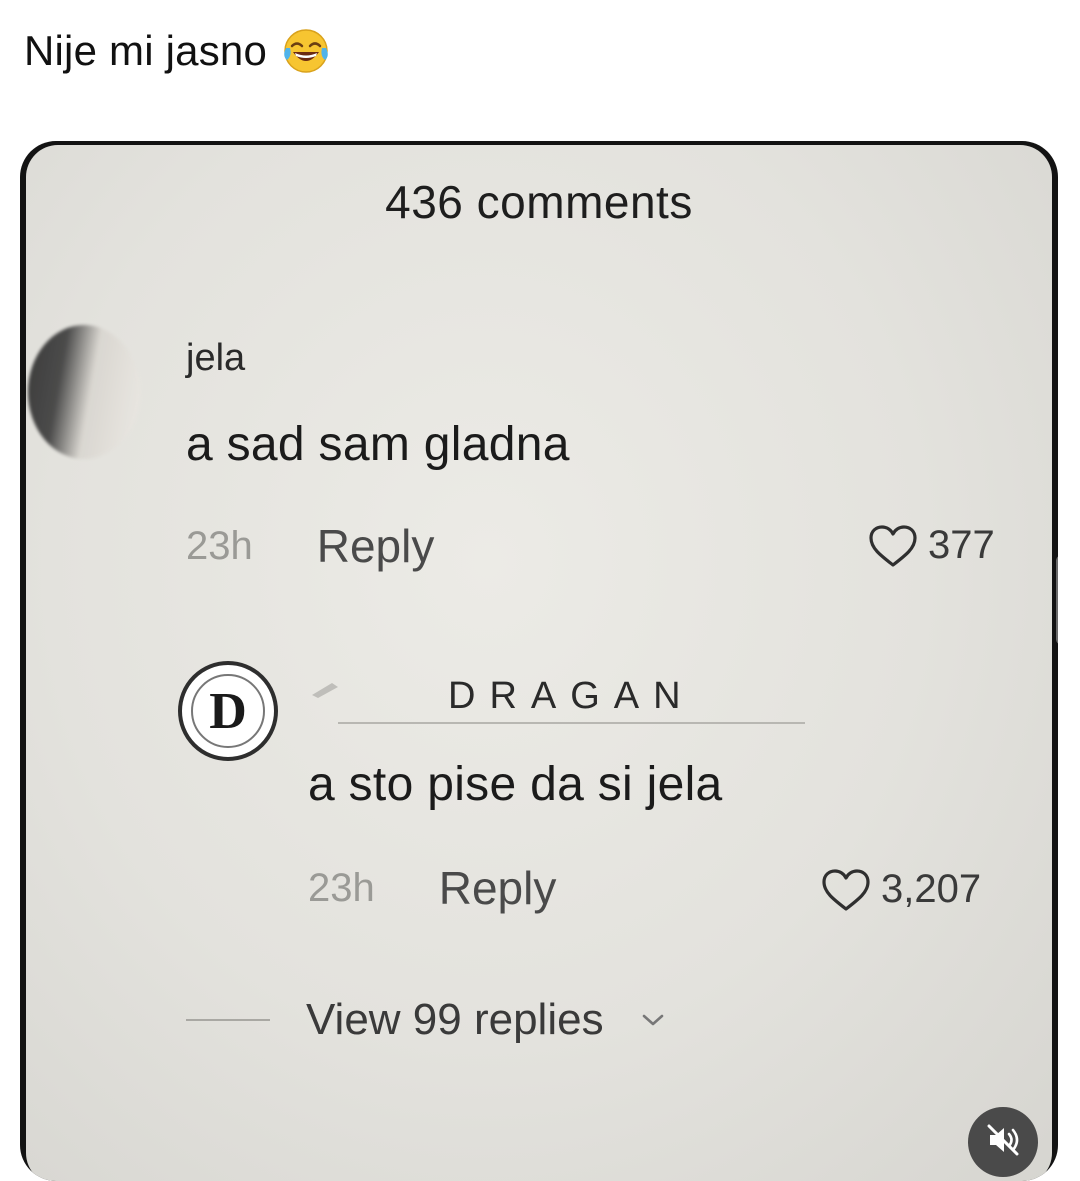 This screenshot has height=1181, width=1080. What do you see at coordinates (515, 784) in the screenshot?
I see `comment-text: a sto pise da si jela` at bounding box center [515, 784].